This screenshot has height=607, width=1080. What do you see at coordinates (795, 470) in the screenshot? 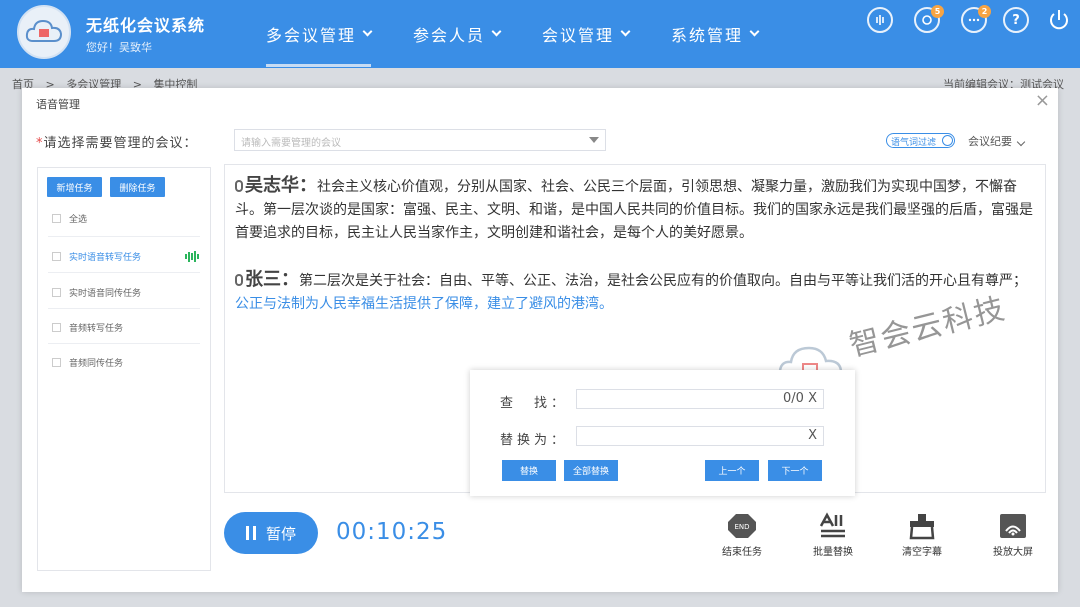
I see `next-button: 下一个` at bounding box center [795, 470].